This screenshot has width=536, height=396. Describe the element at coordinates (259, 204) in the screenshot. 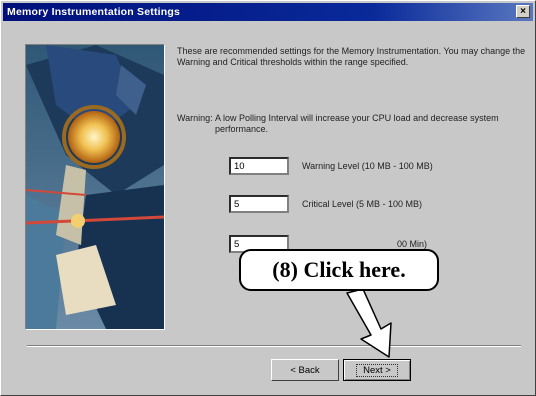

I see `critical-level-input` at that location.